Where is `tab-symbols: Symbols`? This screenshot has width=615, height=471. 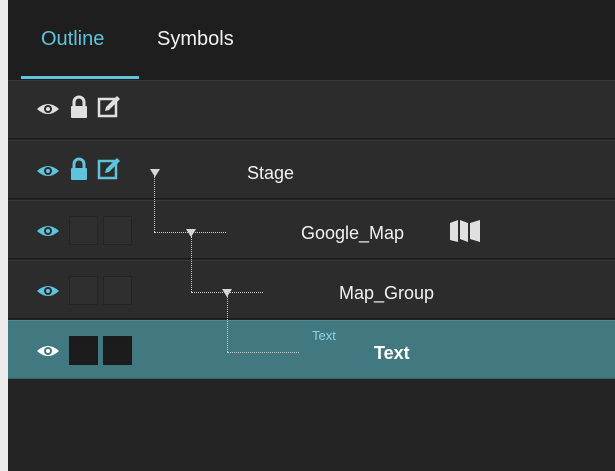
tab-symbols: Symbols is located at coordinates (195, 39).